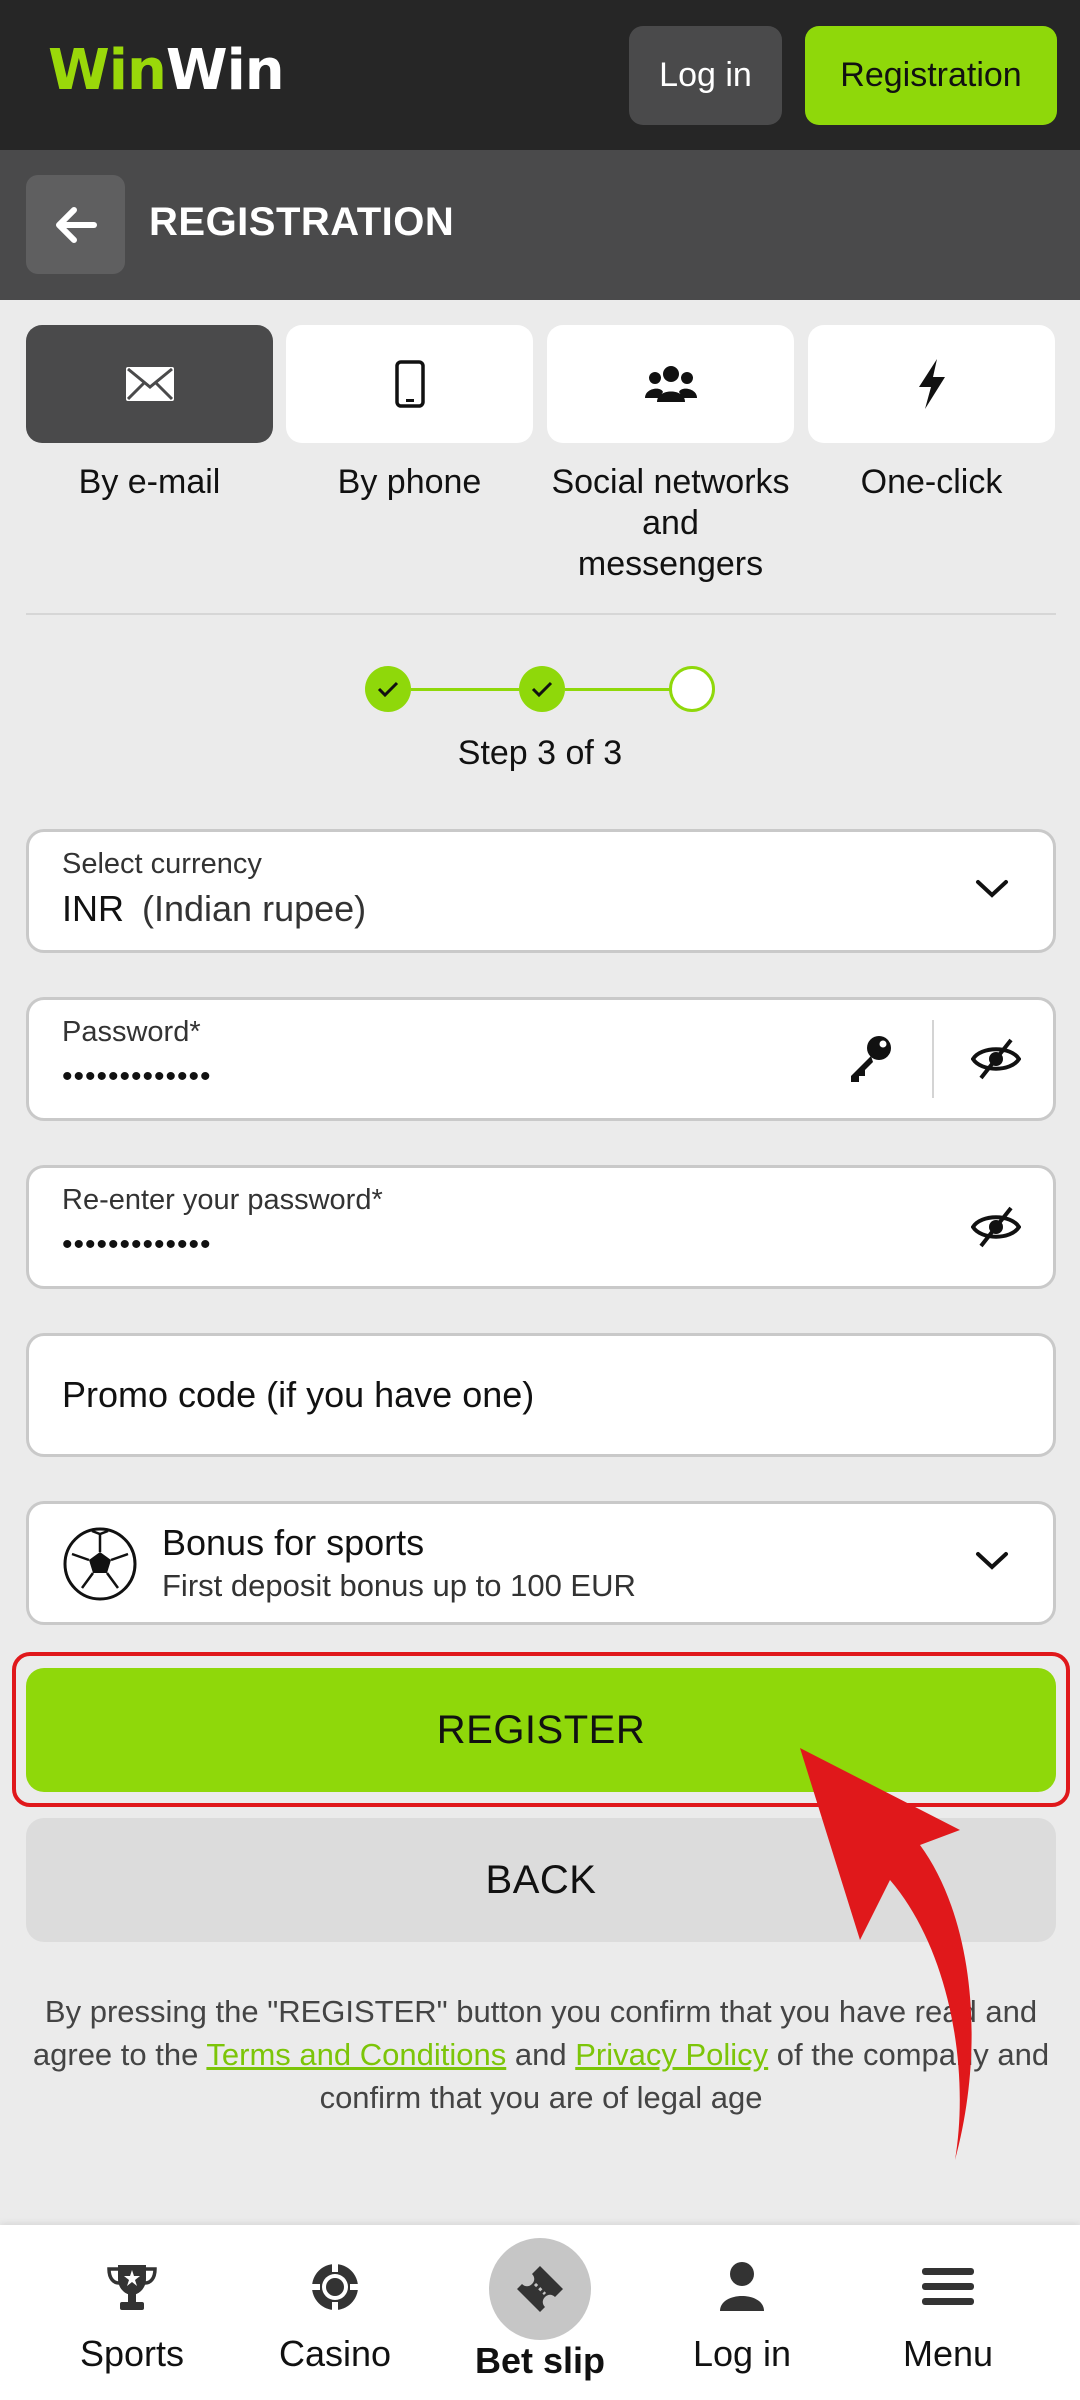 This screenshot has width=1080, height=2400. I want to click on repeat-password-field: Re-enter your password* •••••••••••••, so click(541, 1227).